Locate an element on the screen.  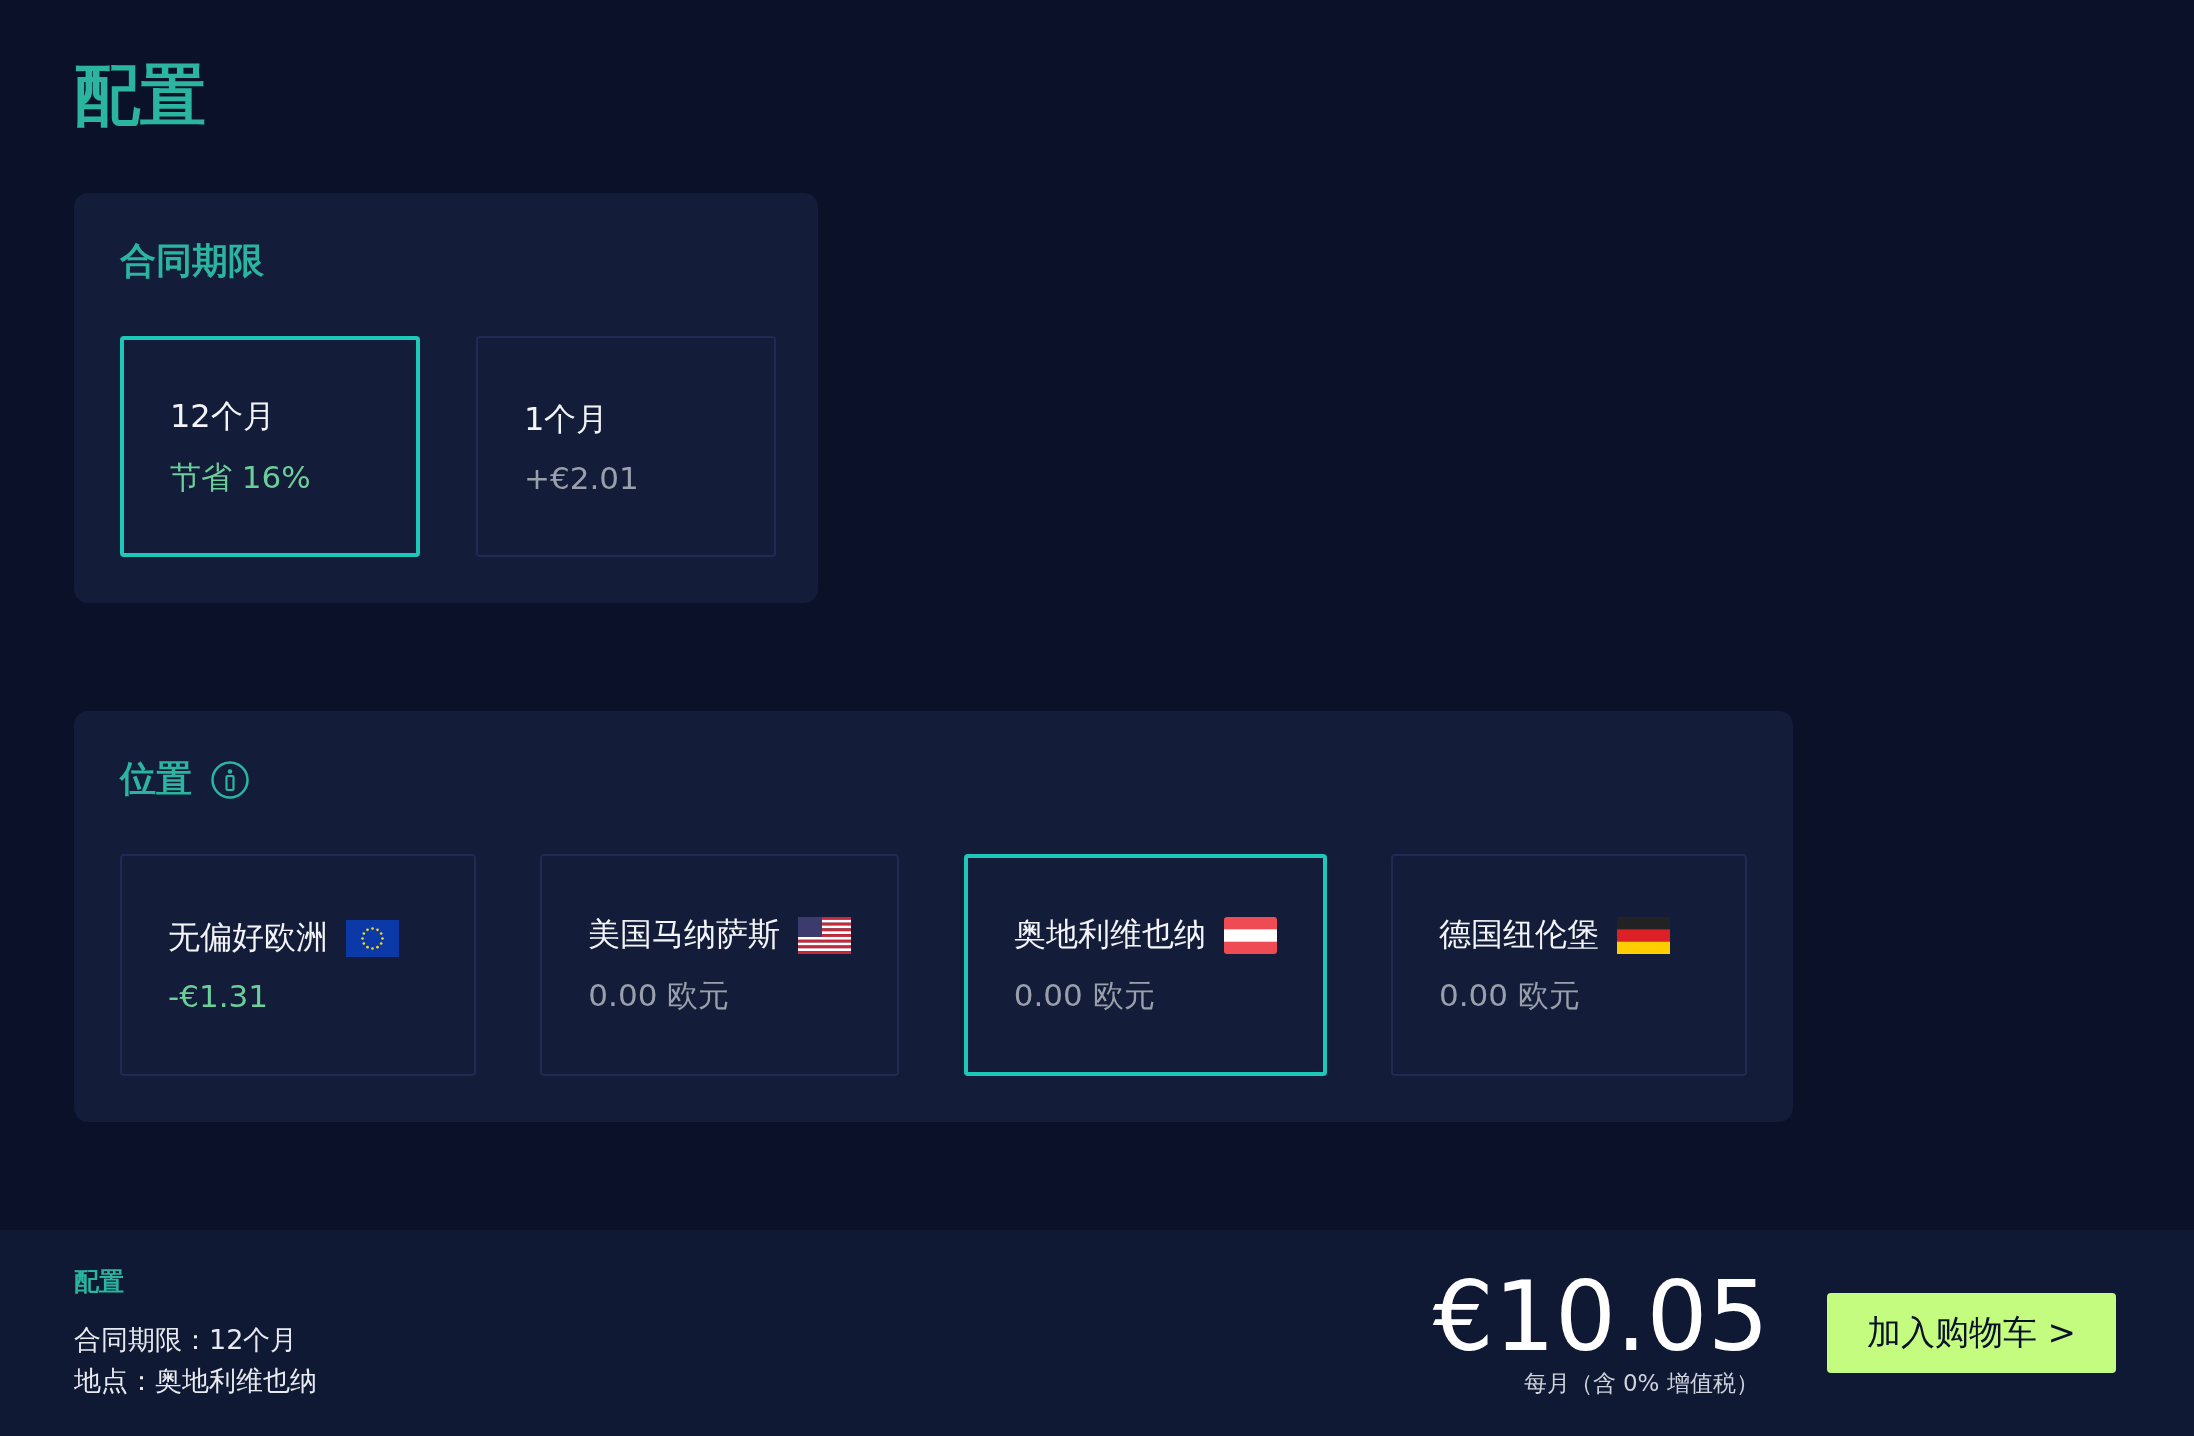
summary-line: 合同期限：12个月 is located at coordinates (186, 1340).